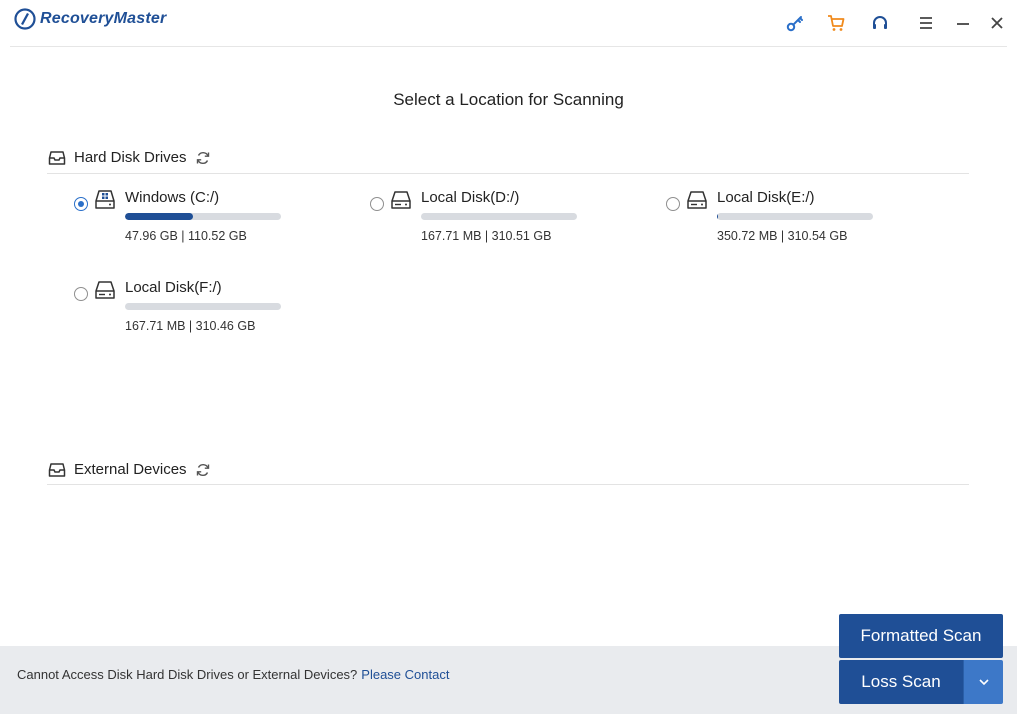 The height and width of the screenshot is (714, 1017). I want to click on app-name: RecoveryMaster, so click(103, 18).